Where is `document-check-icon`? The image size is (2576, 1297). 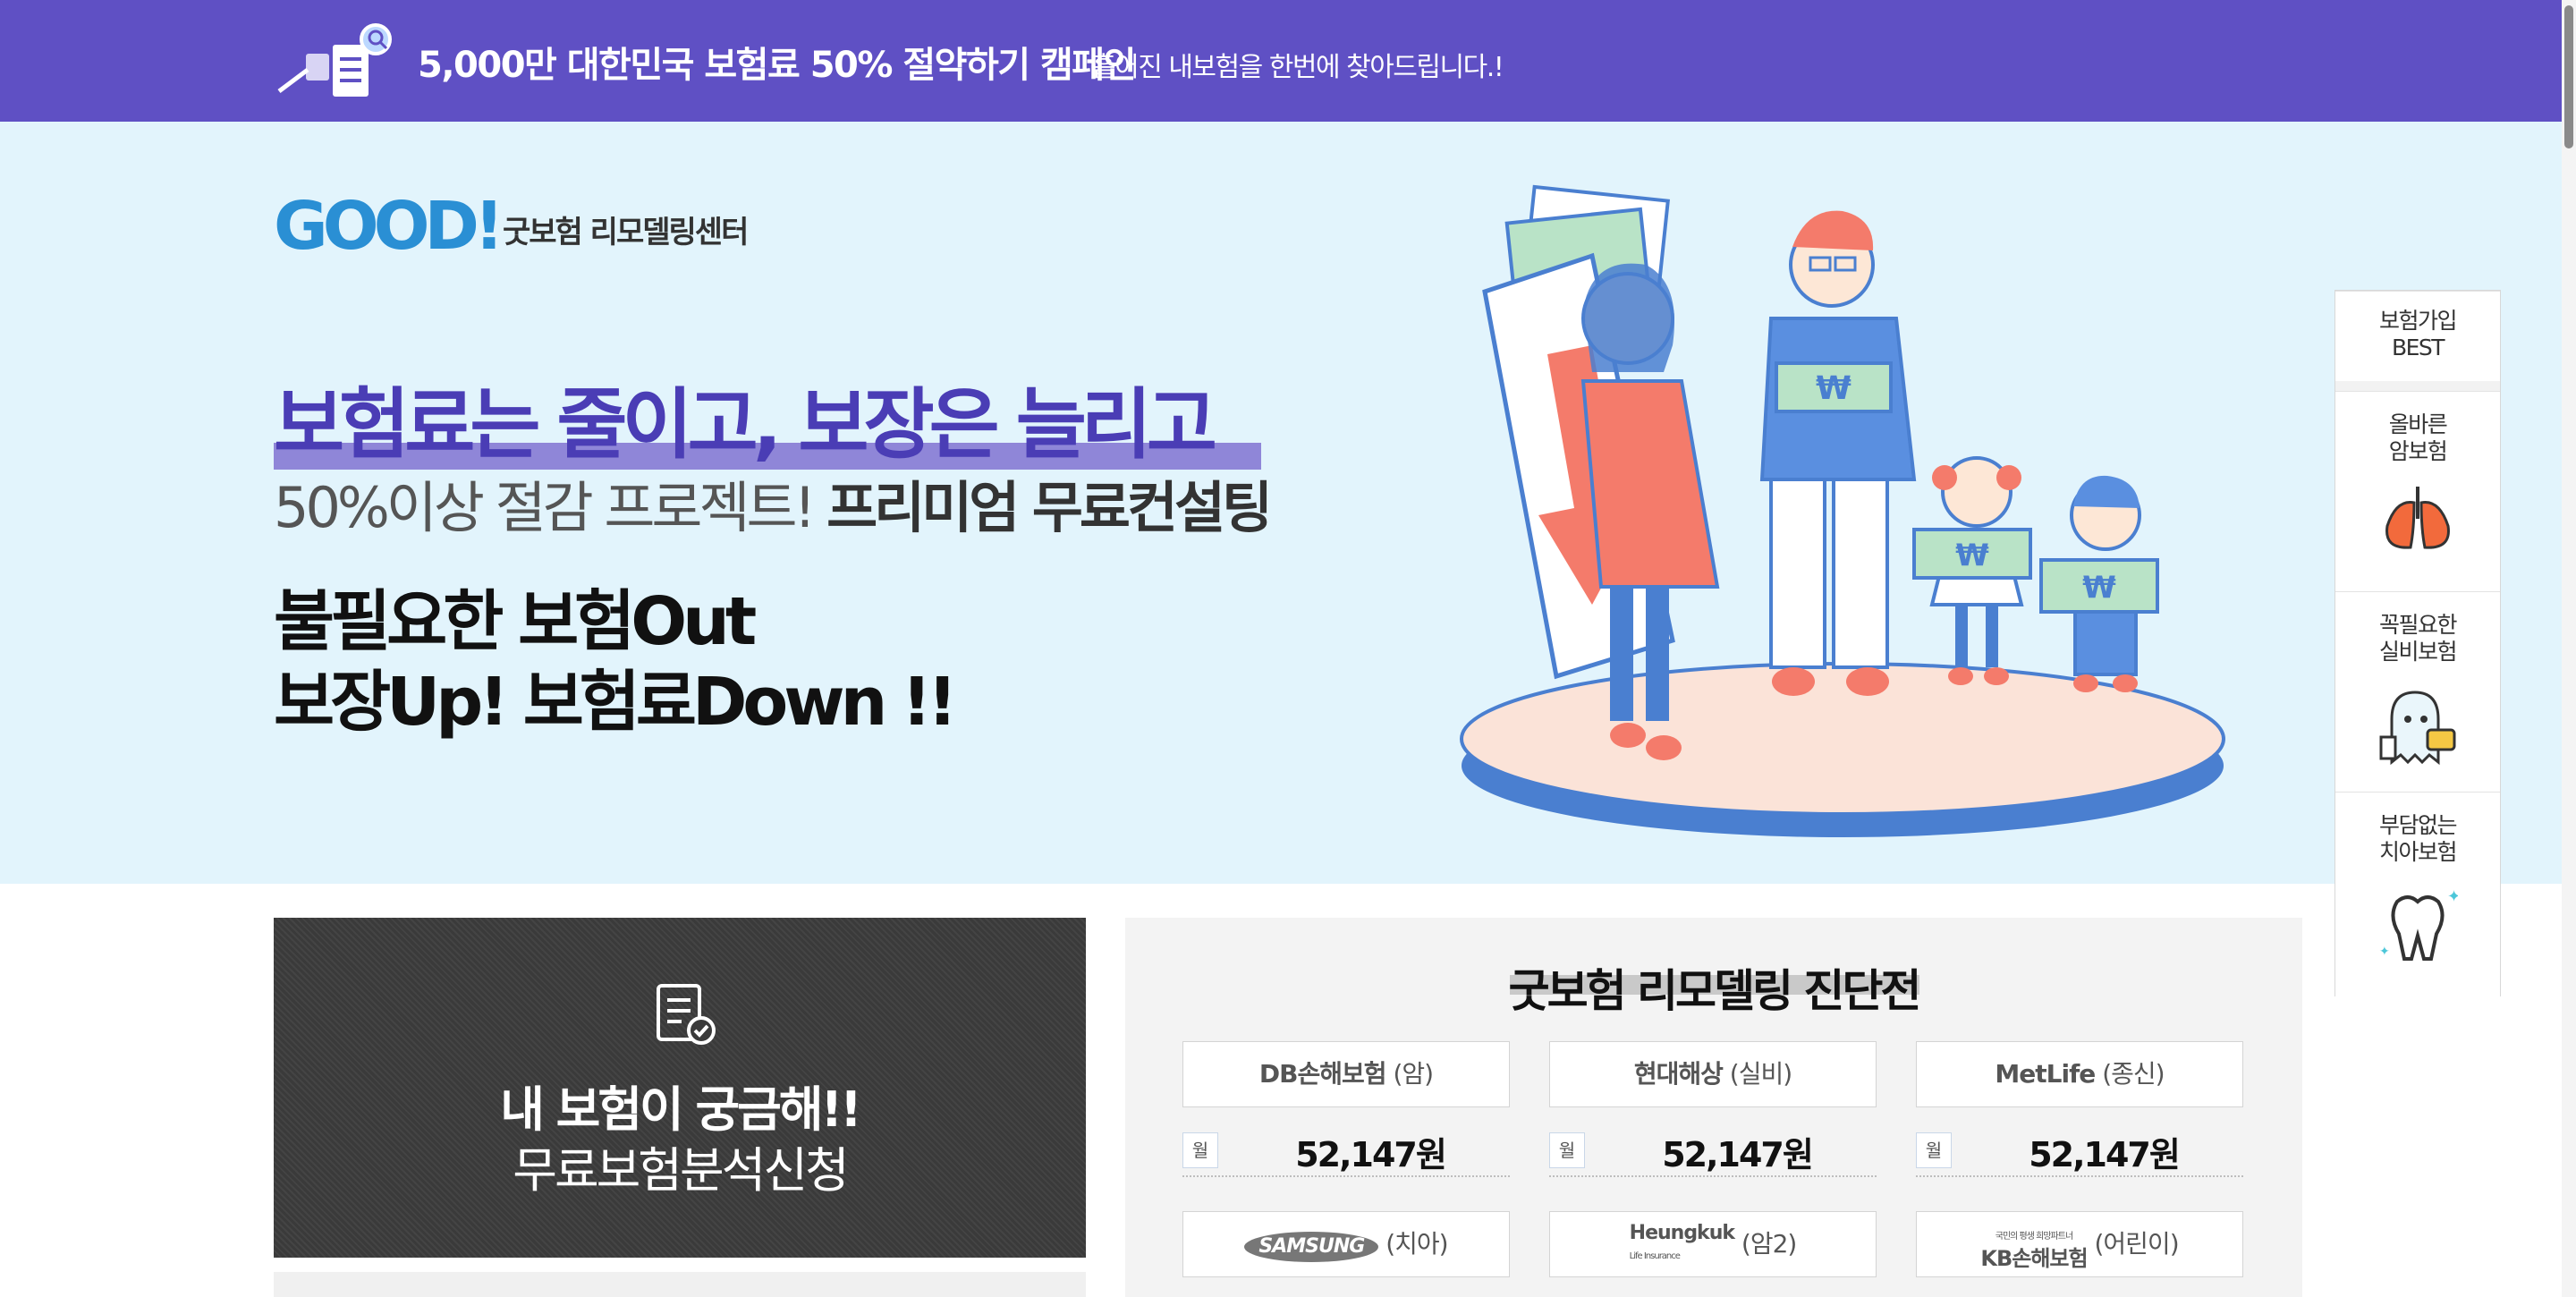 document-check-icon is located at coordinates (686, 1014).